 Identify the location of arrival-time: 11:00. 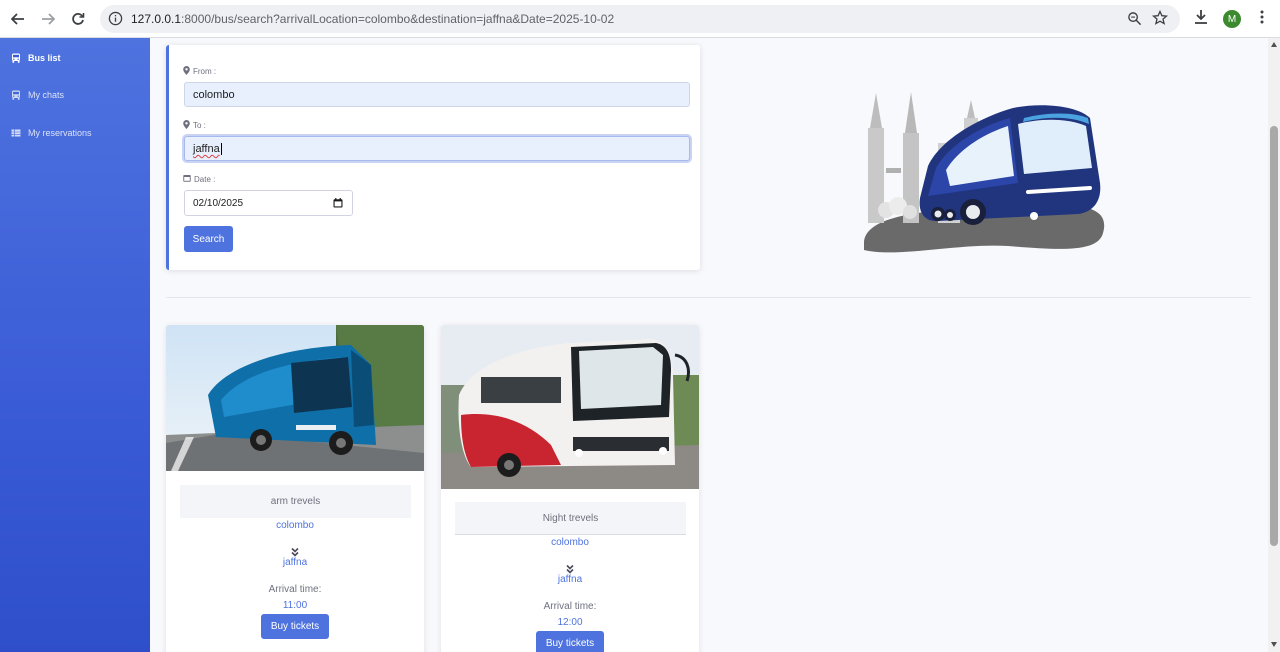
(295, 605).